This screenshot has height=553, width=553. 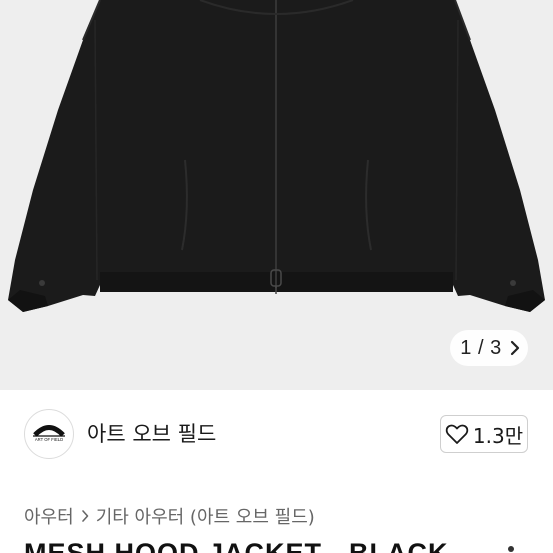 What do you see at coordinates (481, 347) in the screenshot?
I see `image-pager-text: 1 / 3` at bounding box center [481, 347].